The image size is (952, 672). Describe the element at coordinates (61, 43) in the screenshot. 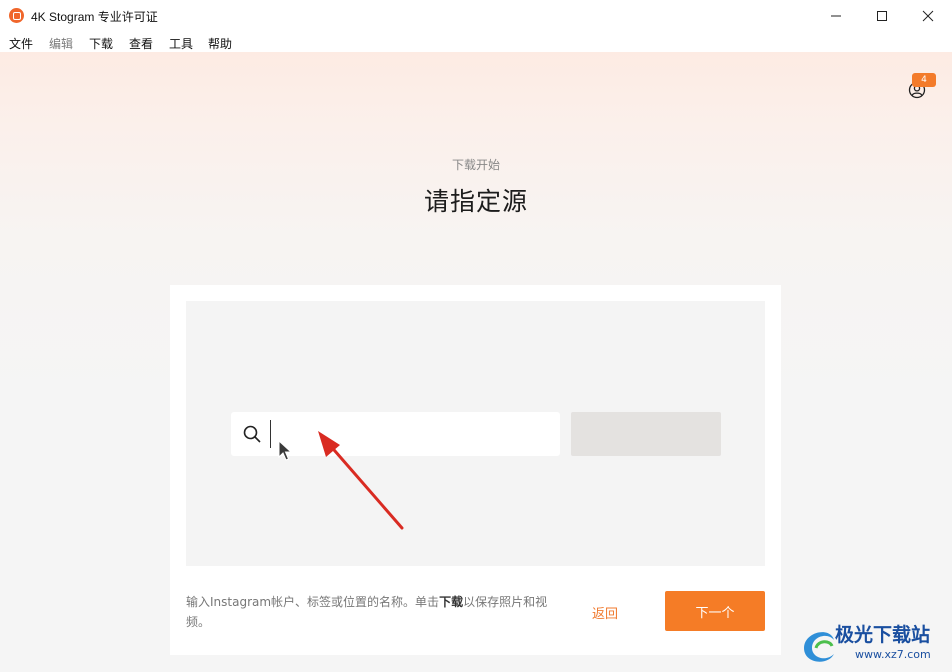

I see `menu-edit: 编辑` at that location.